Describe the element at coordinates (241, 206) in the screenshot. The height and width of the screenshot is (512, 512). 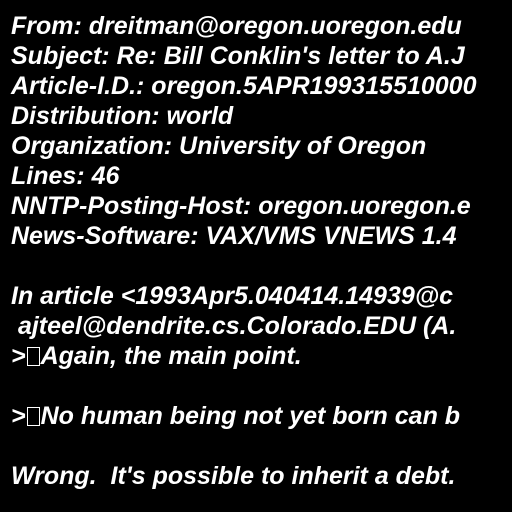
I see `header-nntp-posting-host: NNTP-Posting-Host: oregon.uoregon.e` at that location.